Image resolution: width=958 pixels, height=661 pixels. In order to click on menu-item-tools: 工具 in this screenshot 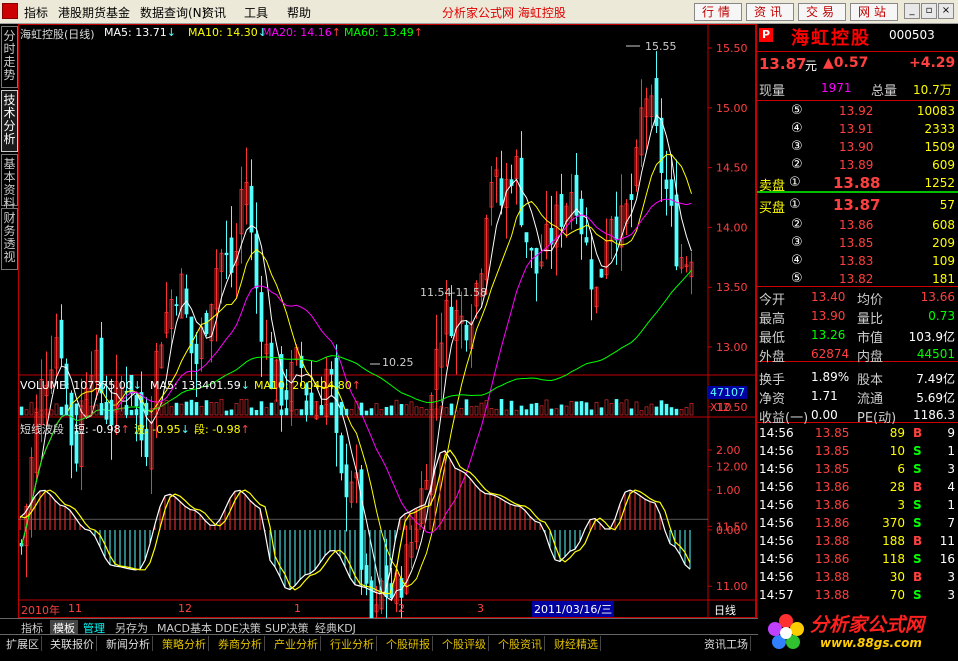, I will do `click(256, 12)`.